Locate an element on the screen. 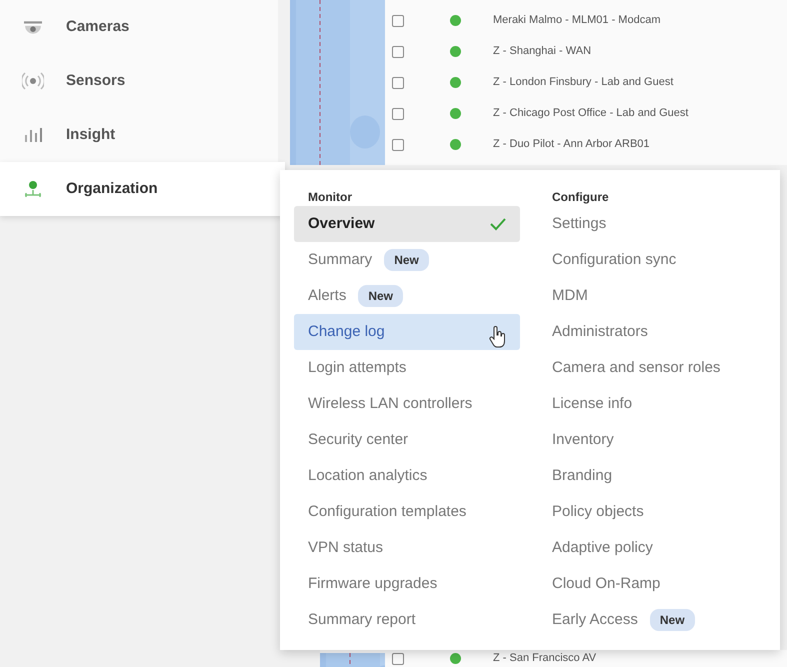 The width and height of the screenshot is (787, 667). network-name: Z - Shanghai - WAN is located at coordinates (542, 51).